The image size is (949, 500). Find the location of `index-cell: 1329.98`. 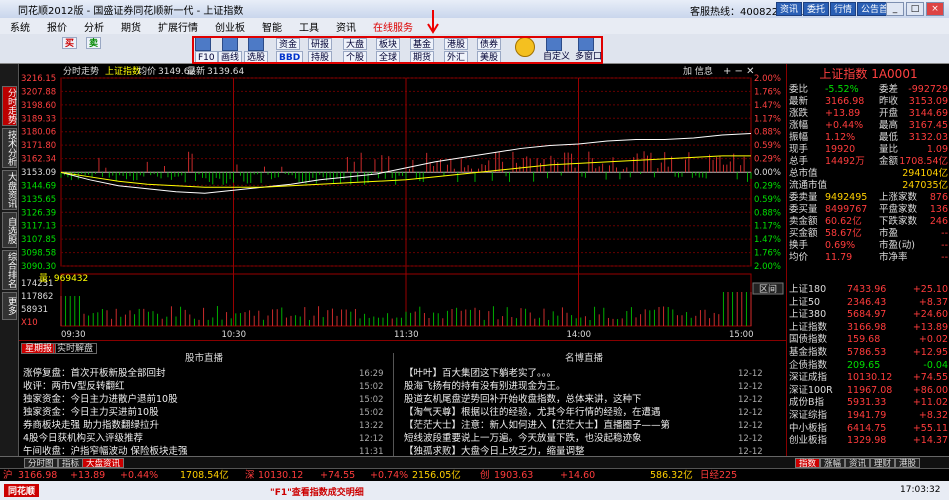

index-cell: 1329.98 is located at coordinates (867, 441).